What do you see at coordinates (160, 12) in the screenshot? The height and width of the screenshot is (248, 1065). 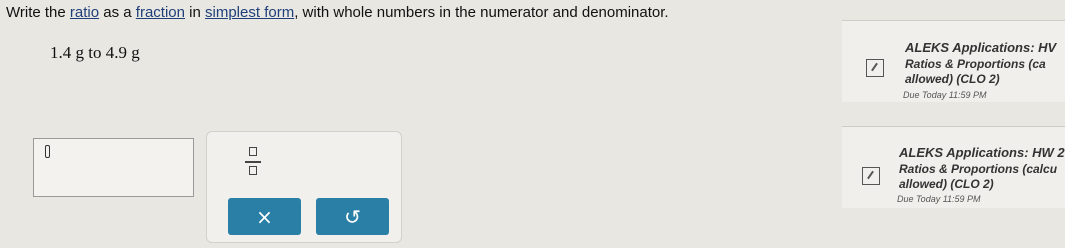 I see `fraction-link: fraction` at bounding box center [160, 12].